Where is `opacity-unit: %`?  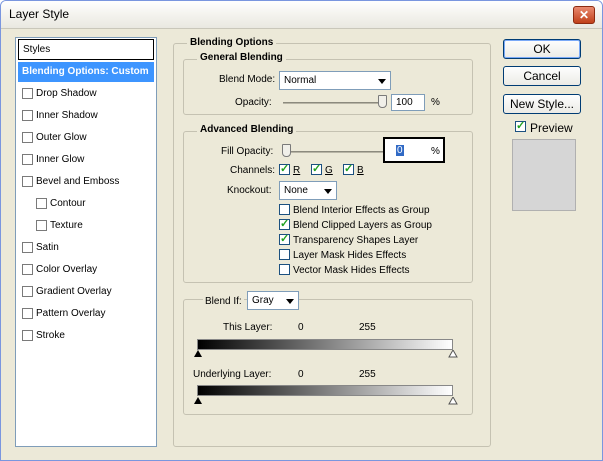
opacity-unit: % is located at coordinates (435, 102).